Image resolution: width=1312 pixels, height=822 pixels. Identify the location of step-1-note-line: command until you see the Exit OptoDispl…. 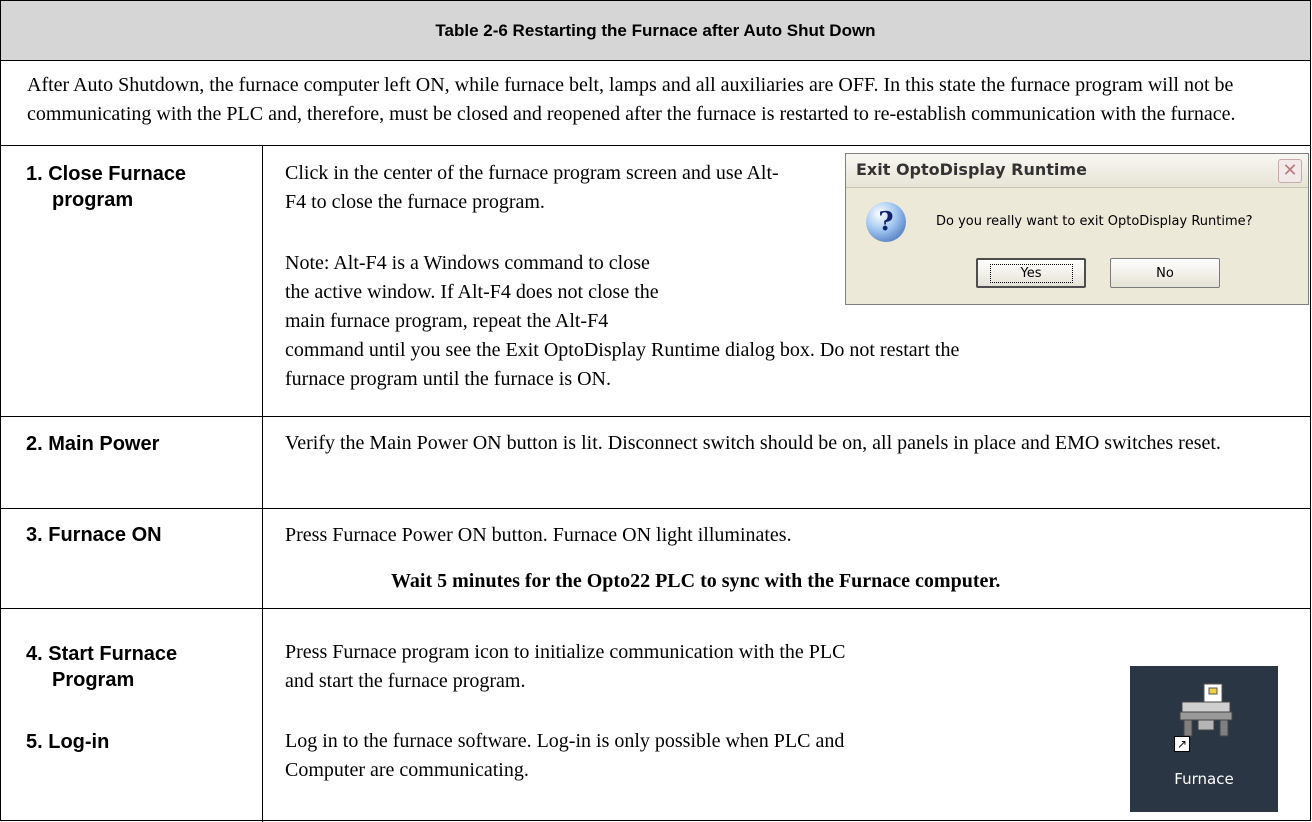
(622, 350).